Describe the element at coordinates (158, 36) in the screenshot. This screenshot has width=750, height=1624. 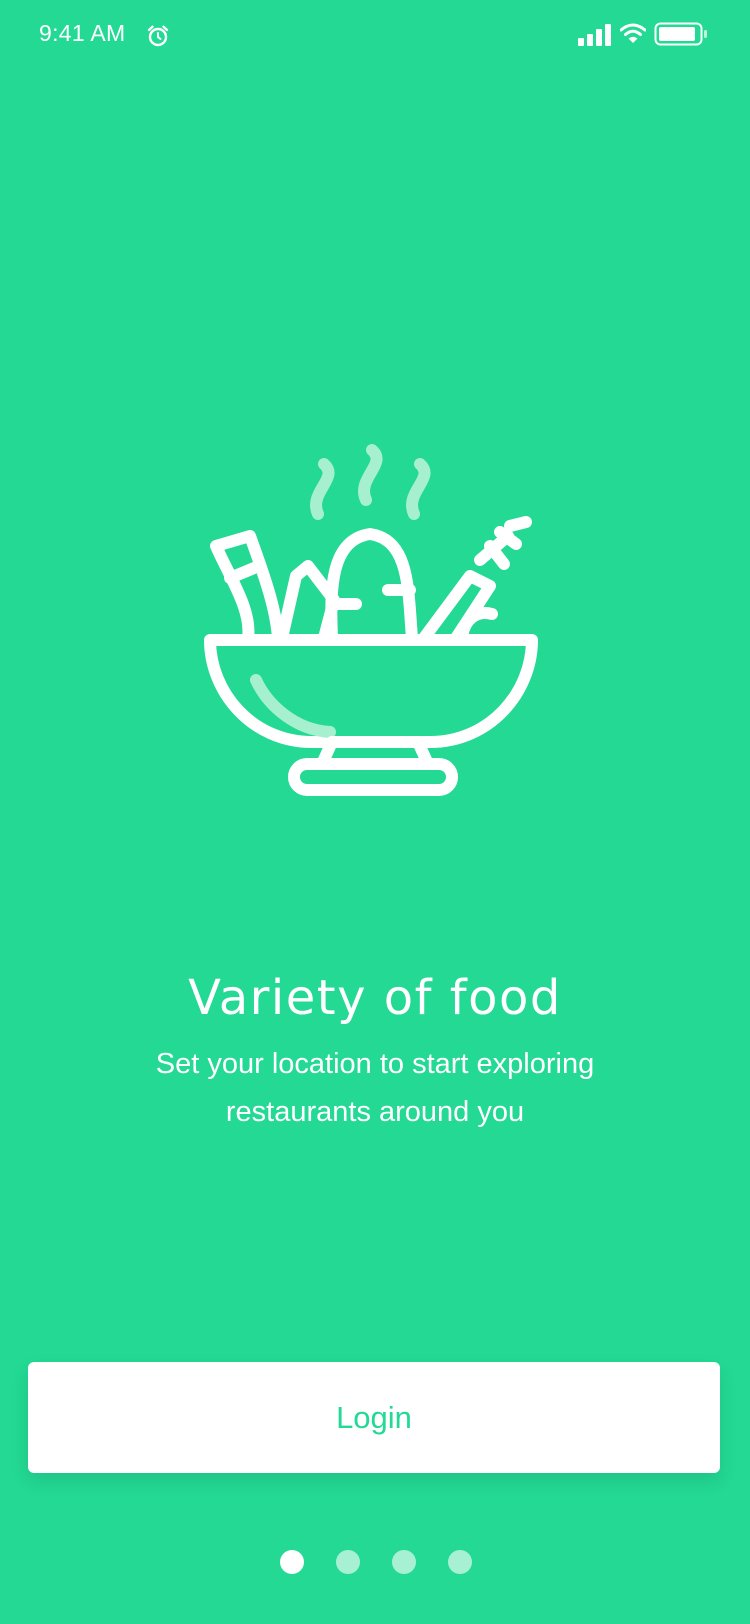
I see `alarm-icon` at that location.